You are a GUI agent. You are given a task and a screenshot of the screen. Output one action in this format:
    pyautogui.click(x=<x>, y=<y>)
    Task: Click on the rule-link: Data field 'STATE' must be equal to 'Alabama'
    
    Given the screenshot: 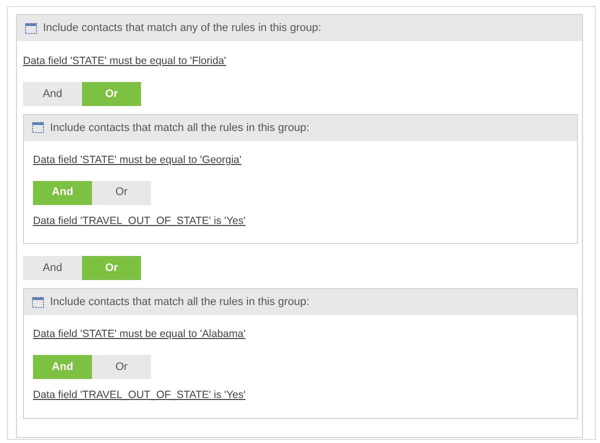 What is the action you would take?
    pyautogui.click(x=139, y=335)
    